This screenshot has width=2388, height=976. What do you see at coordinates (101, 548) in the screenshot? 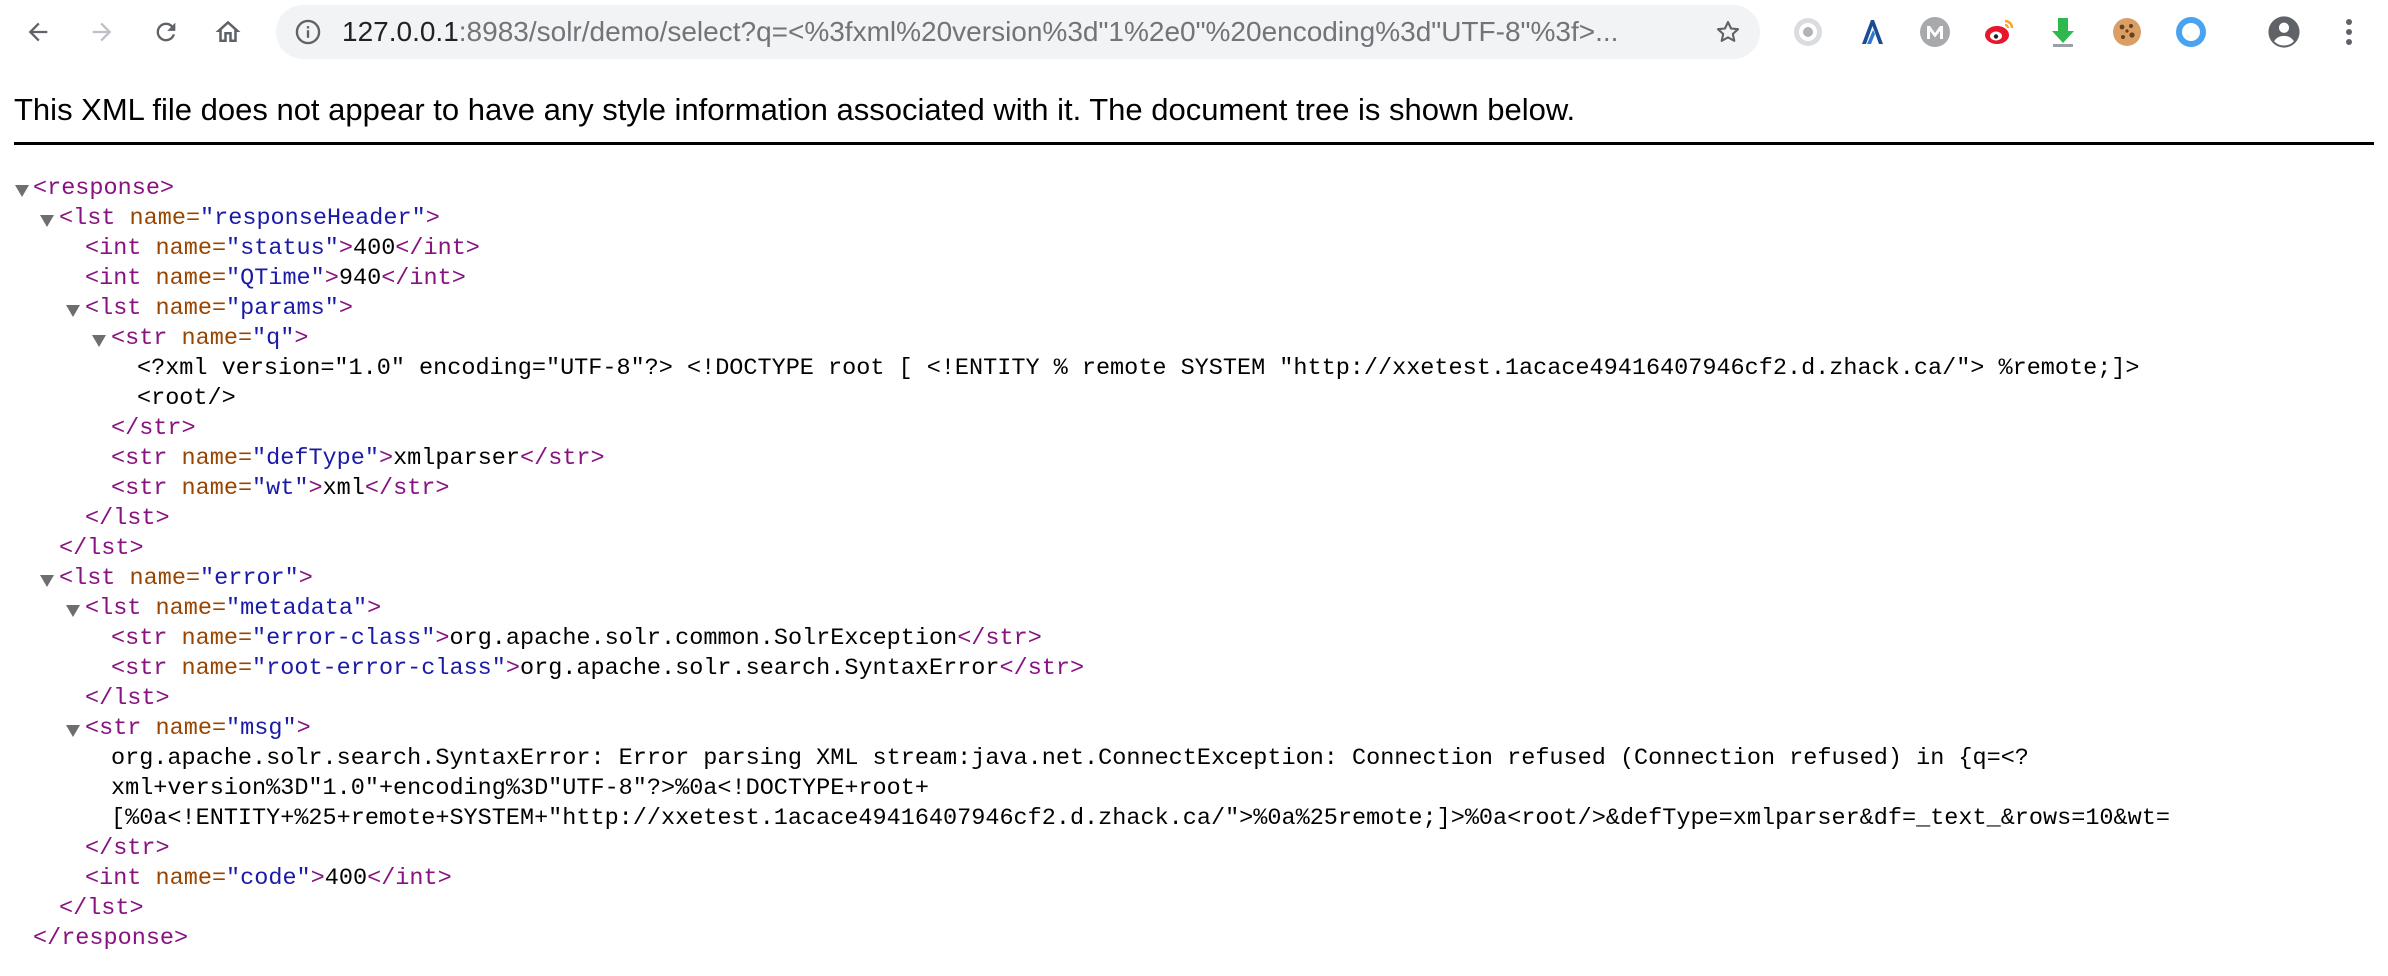
I see `response-header-close-line: </lst>` at bounding box center [101, 548].